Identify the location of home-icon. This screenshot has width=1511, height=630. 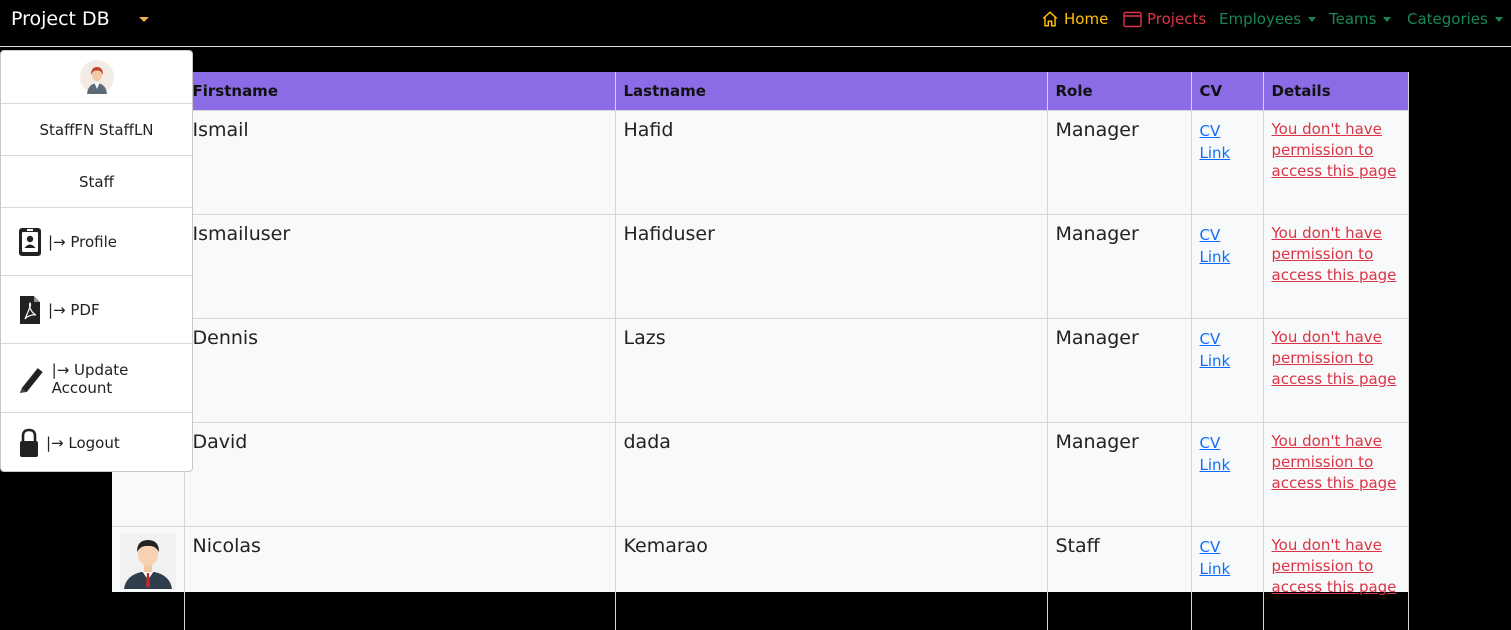
(1050, 19).